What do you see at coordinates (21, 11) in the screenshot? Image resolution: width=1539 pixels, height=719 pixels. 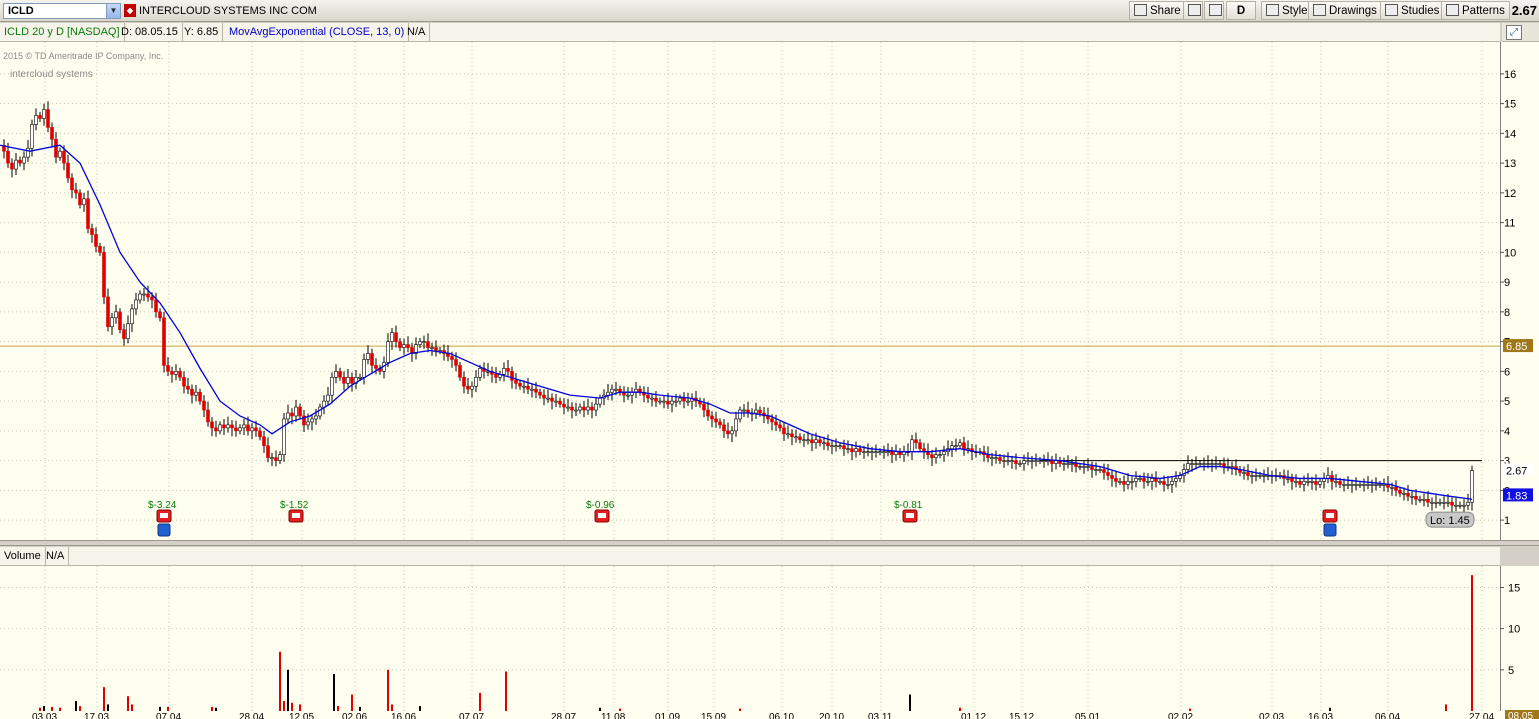 I see `symbol-value: ICLD` at bounding box center [21, 11].